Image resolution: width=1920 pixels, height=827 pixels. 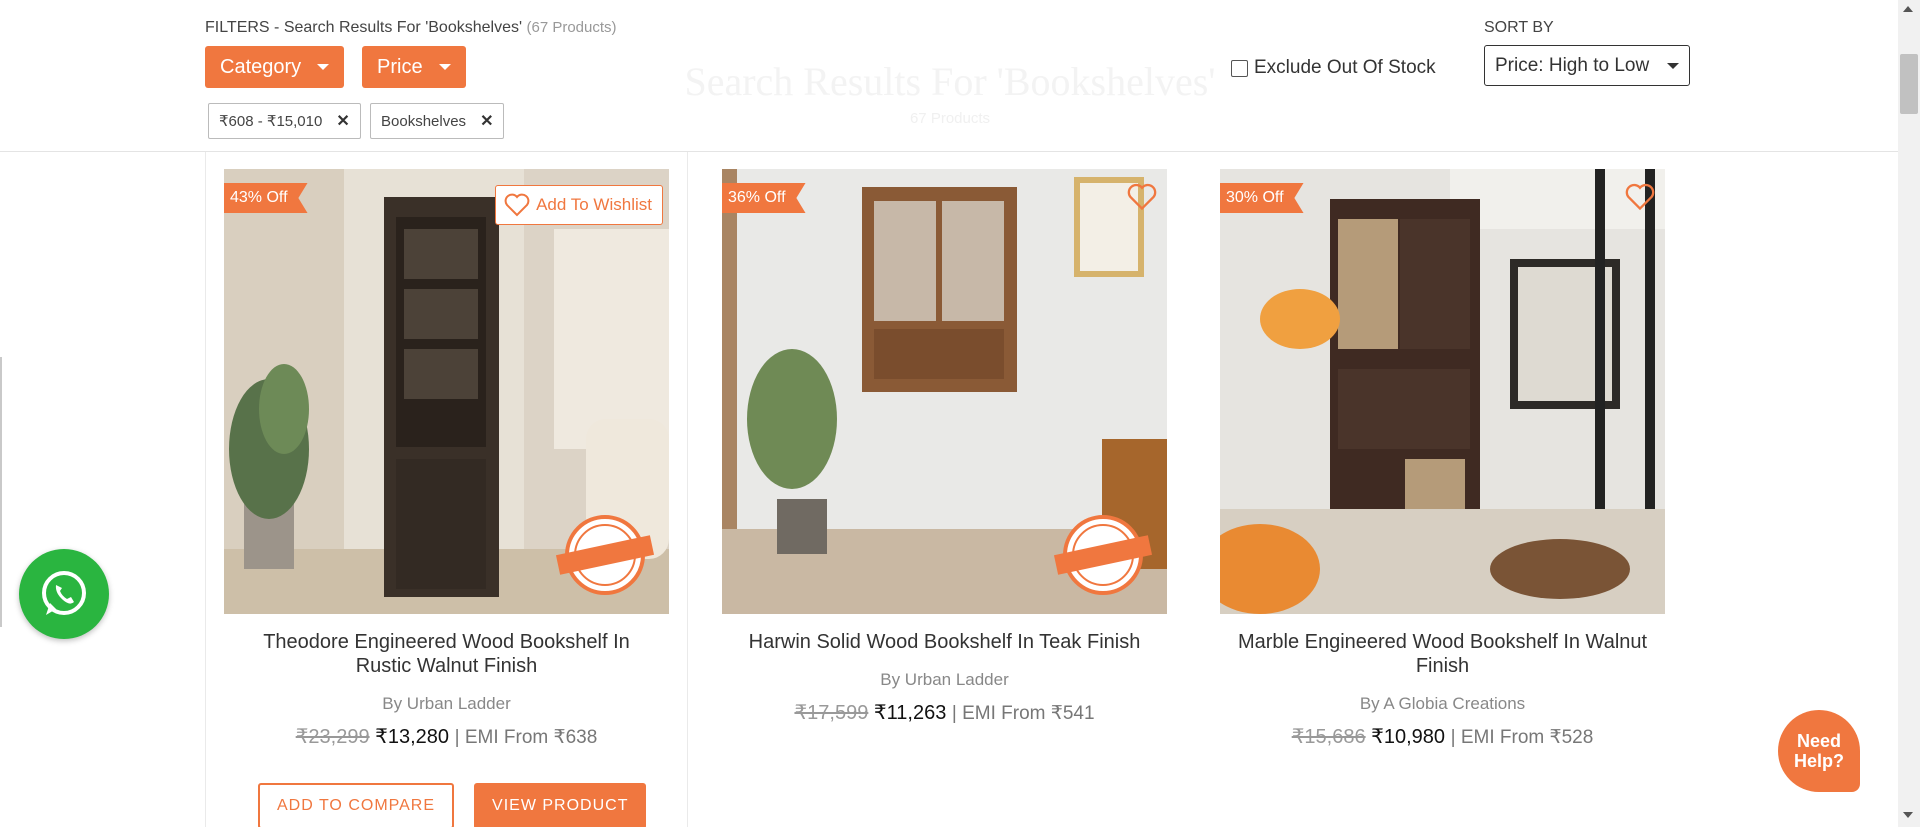 What do you see at coordinates (332, 737) in the screenshot?
I see `original-price: ₹23,299` at bounding box center [332, 737].